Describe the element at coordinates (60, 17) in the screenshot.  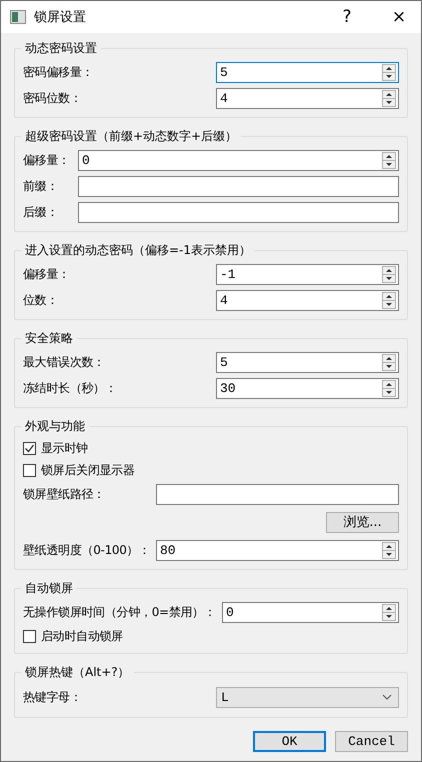
I see `window-title: 锁屏设置` at that location.